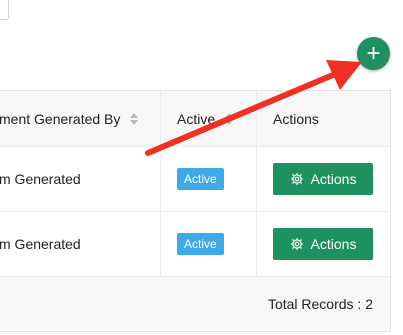 The height and width of the screenshot is (335, 403). What do you see at coordinates (296, 118) in the screenshot?
I see `header-actions: Actions` at bounding box center [296, 118].